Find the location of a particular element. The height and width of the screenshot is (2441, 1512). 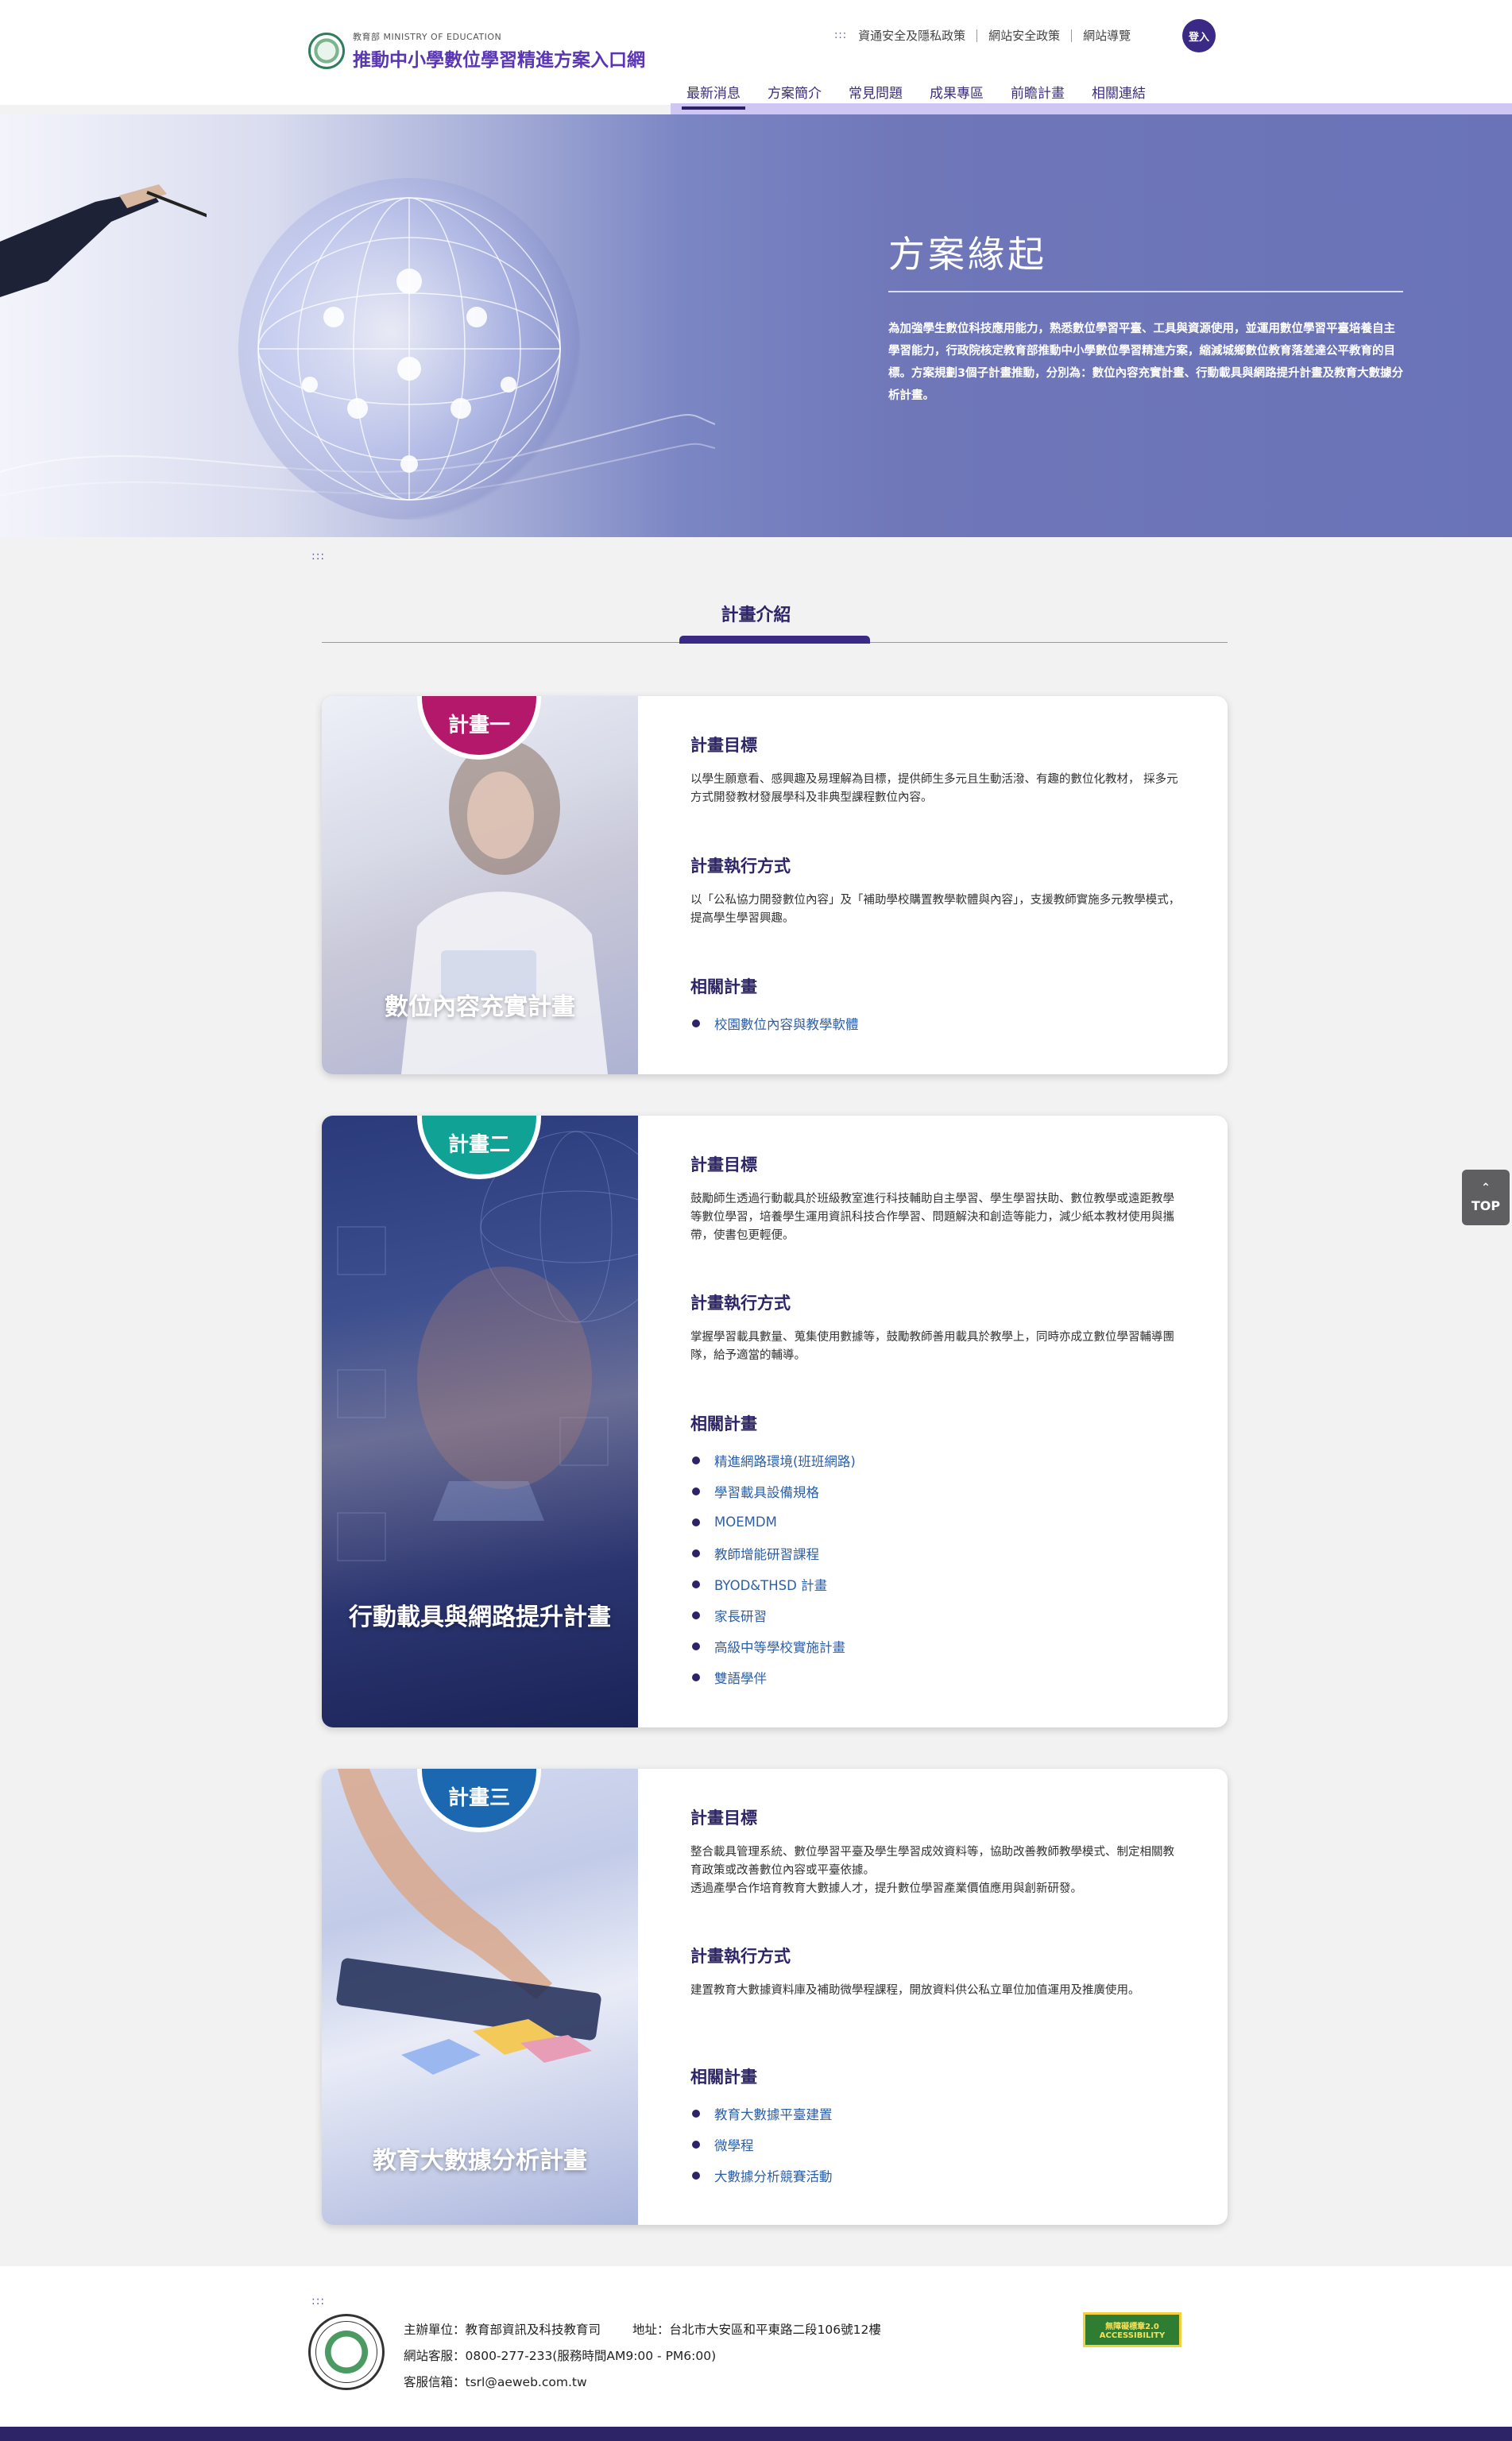

related-link: BYOD&THSD 計畫 is located at coordinates (773, 1584).